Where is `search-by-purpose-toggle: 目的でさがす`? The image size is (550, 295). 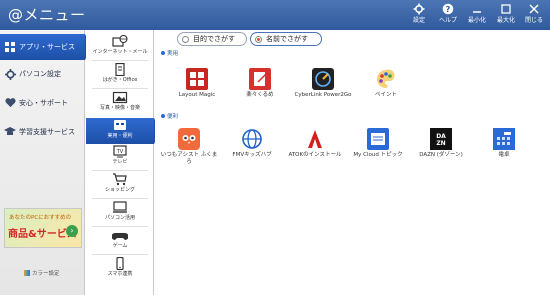
search-by-purpose-toggle: 目的でさがす is located at coordinates (212, 39).